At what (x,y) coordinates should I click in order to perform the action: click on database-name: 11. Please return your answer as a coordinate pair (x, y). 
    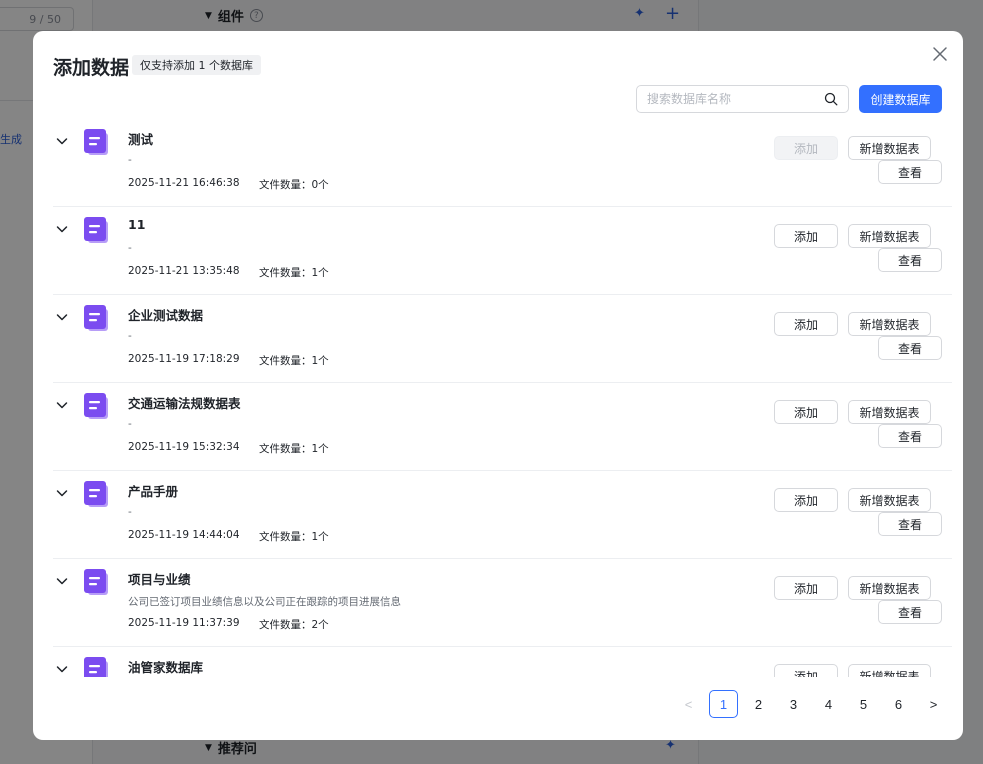
    Looking at the image, I should click on (137, 224).